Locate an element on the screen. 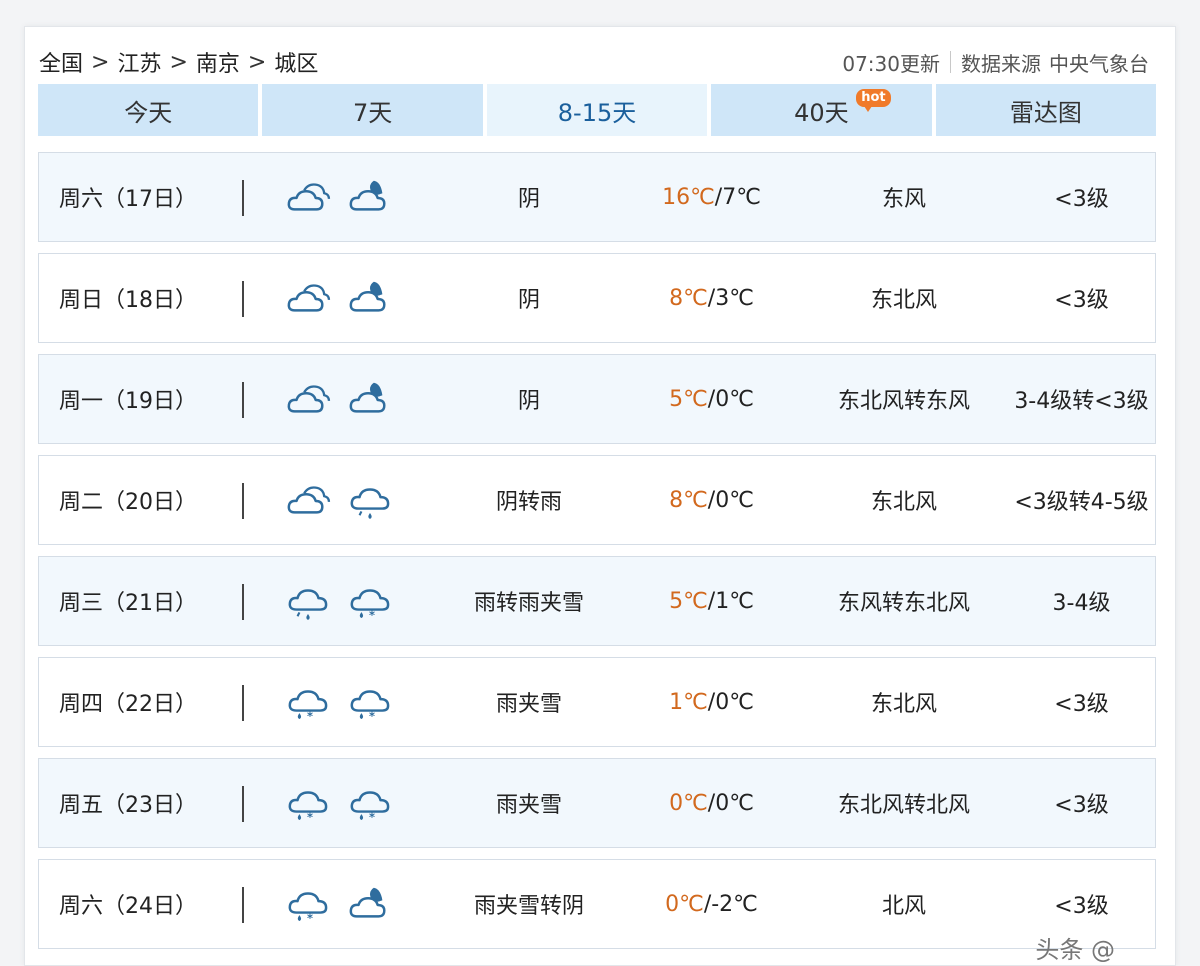  tab-today: 今天 is located at coordinates (148, 110).